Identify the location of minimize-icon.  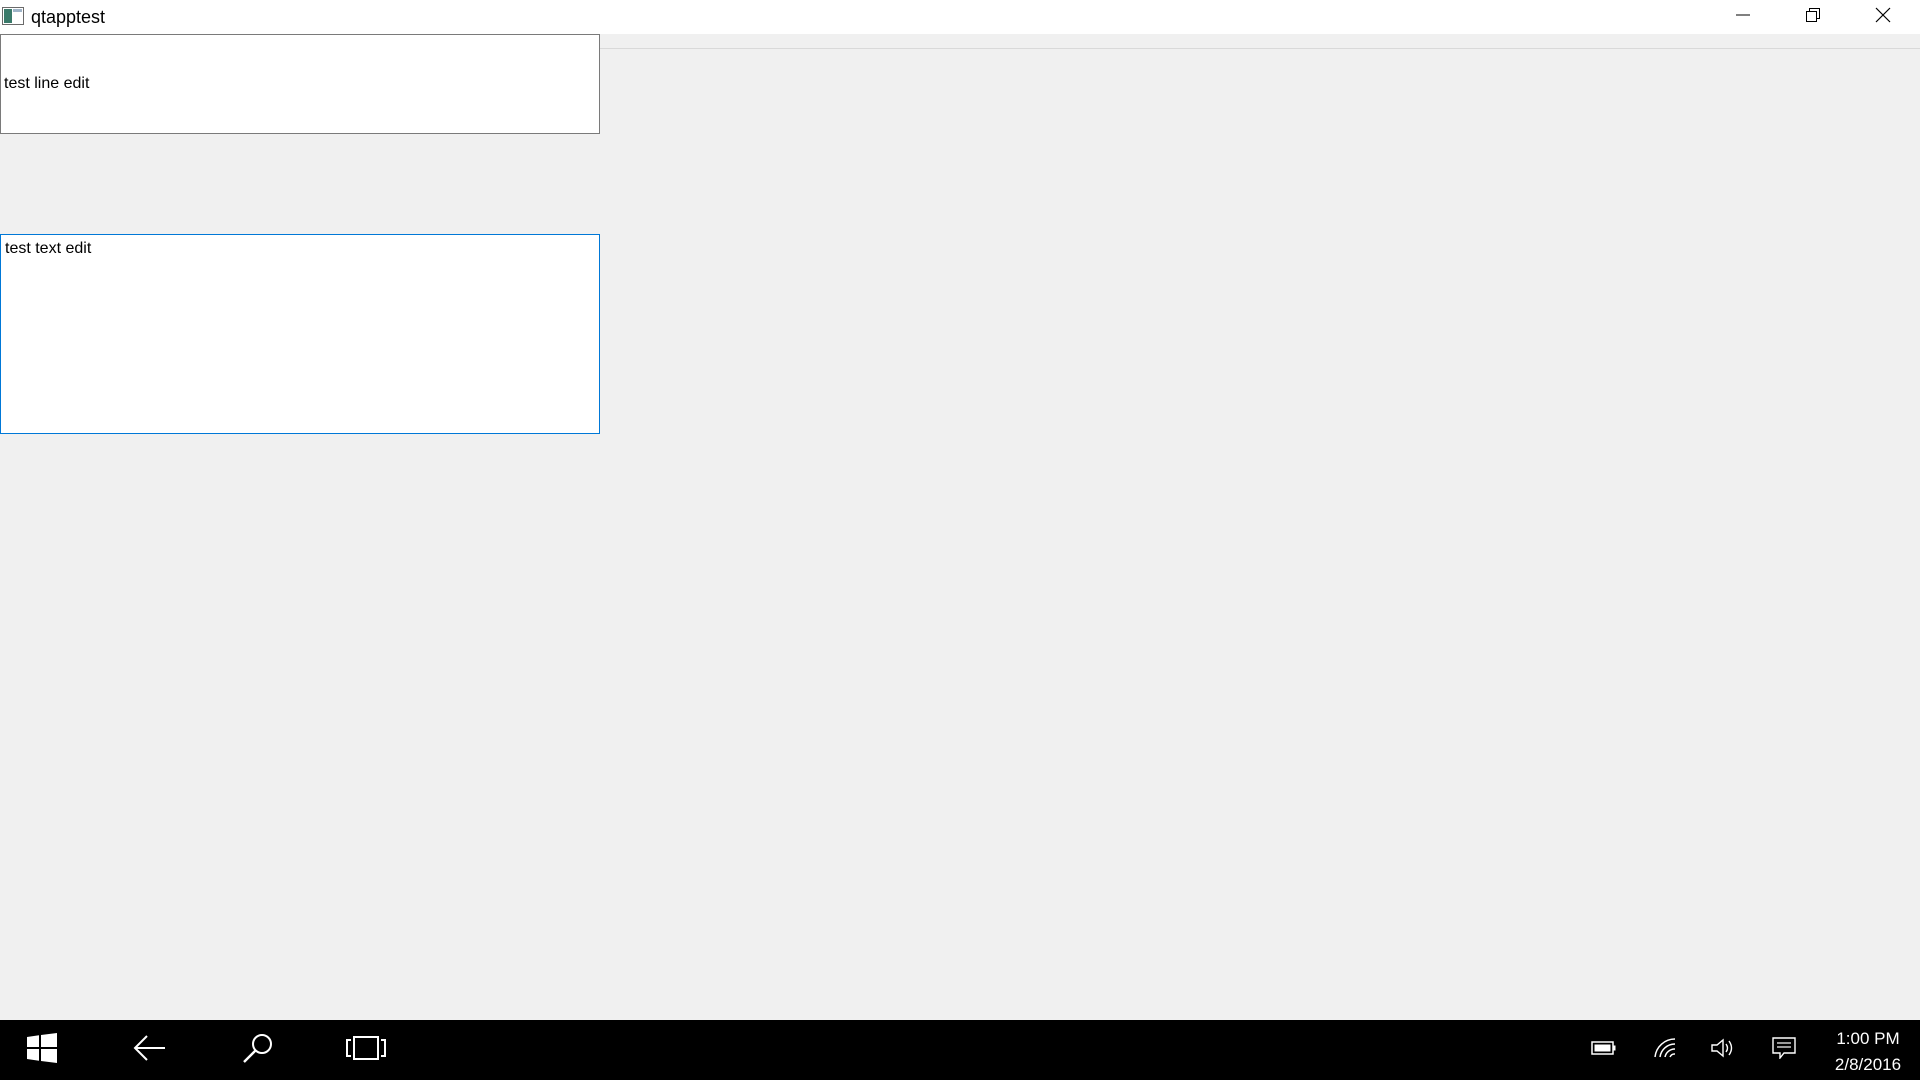
(1743, 17).